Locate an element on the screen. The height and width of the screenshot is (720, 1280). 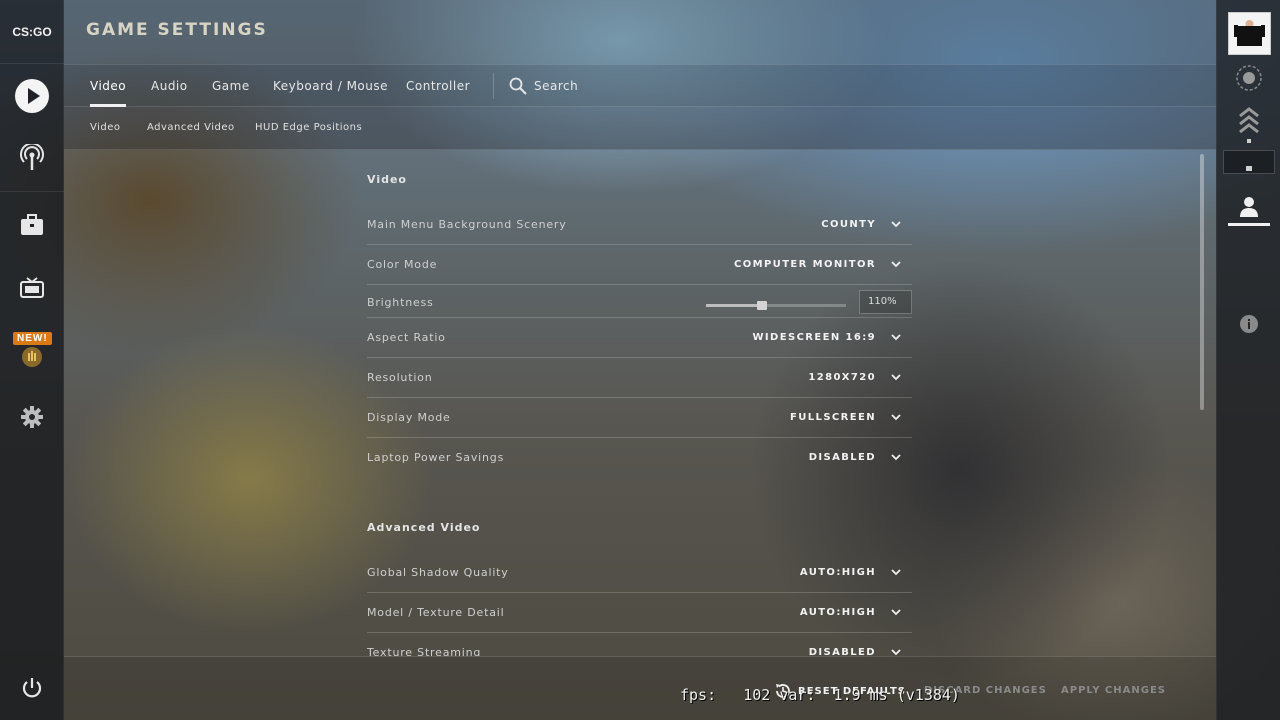
avatar-image is located at coordinates (1249, 33).